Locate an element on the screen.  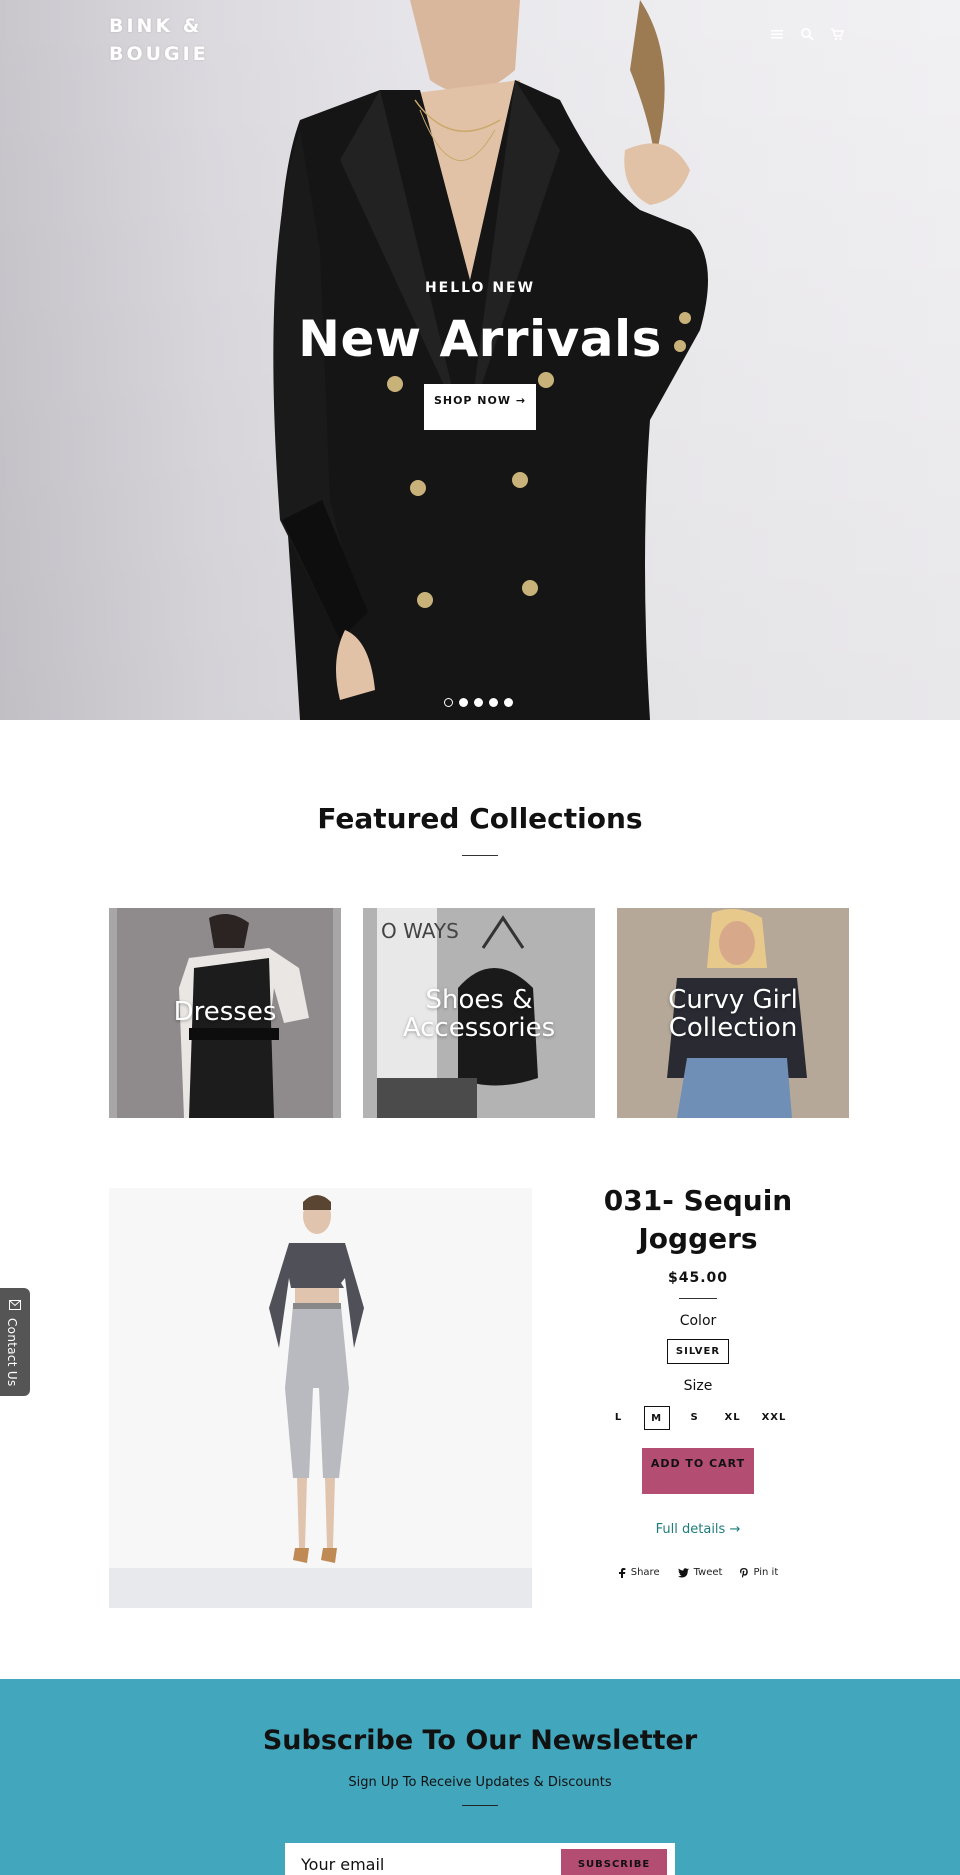
pinterest-icon is located at coordinates (744, 1572).